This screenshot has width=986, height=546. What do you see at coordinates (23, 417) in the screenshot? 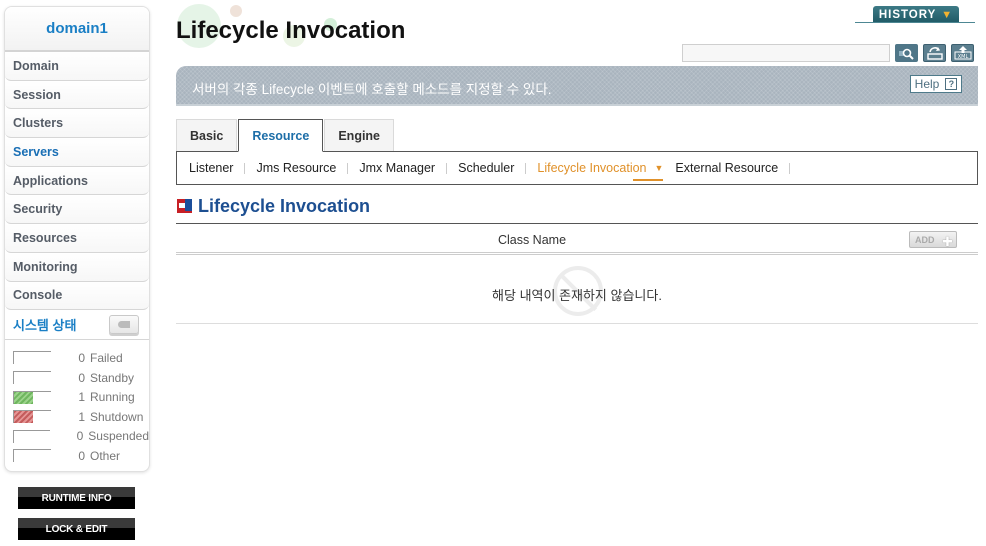
I see `status-bar-fill-shutdown` at bounding box center [23, 417].